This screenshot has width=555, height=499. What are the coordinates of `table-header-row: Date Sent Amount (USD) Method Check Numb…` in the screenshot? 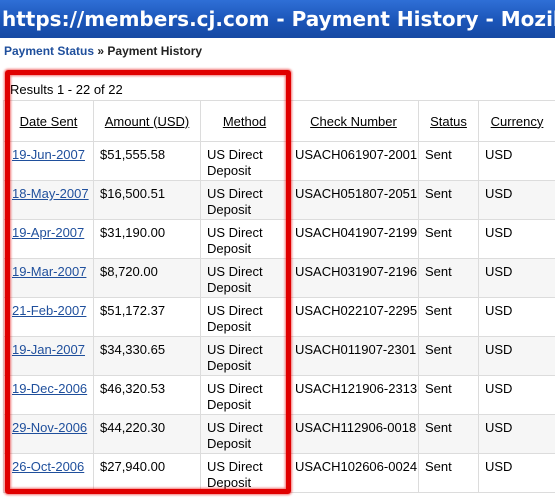 It's located at (279, 121).